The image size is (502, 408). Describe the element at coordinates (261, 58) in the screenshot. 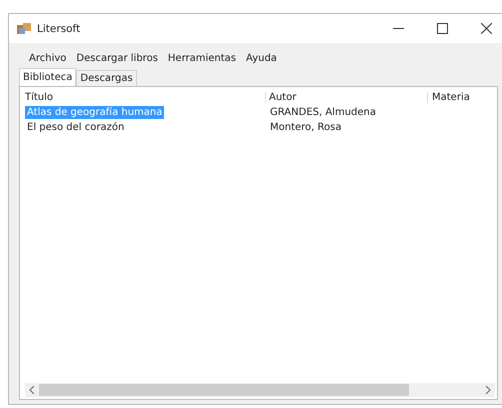

I see `menu-item: Ayuda` at that location.